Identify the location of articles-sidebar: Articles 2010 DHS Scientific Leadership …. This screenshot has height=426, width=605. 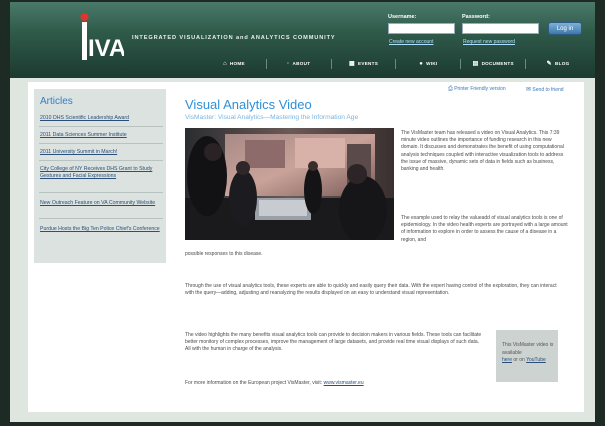
(100, 176).